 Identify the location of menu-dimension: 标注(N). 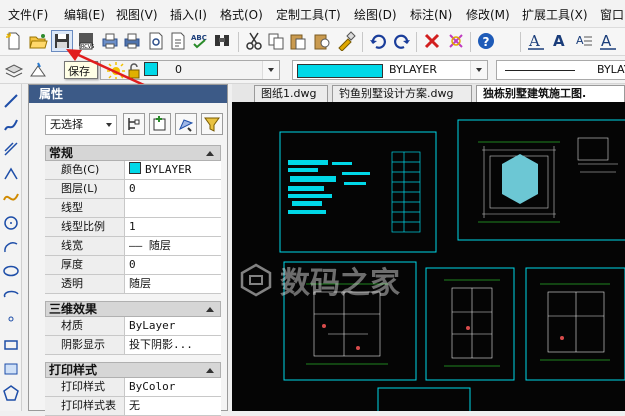
(431, 14).